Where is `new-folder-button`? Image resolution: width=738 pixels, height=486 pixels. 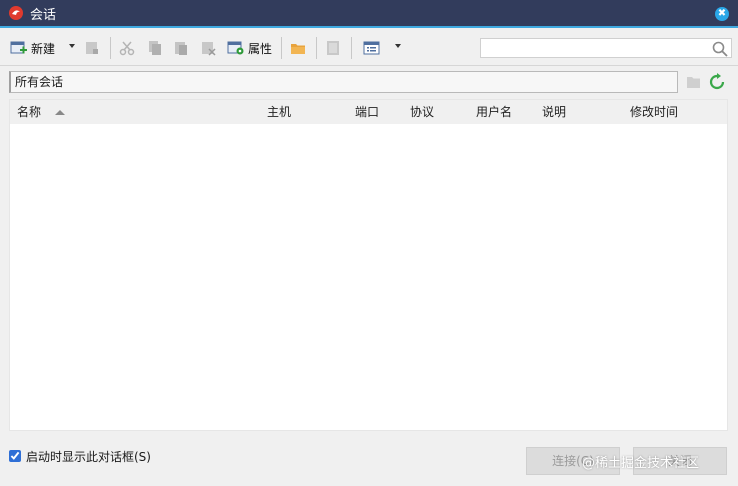 new-folder-button is located at coordinates (298, 48).